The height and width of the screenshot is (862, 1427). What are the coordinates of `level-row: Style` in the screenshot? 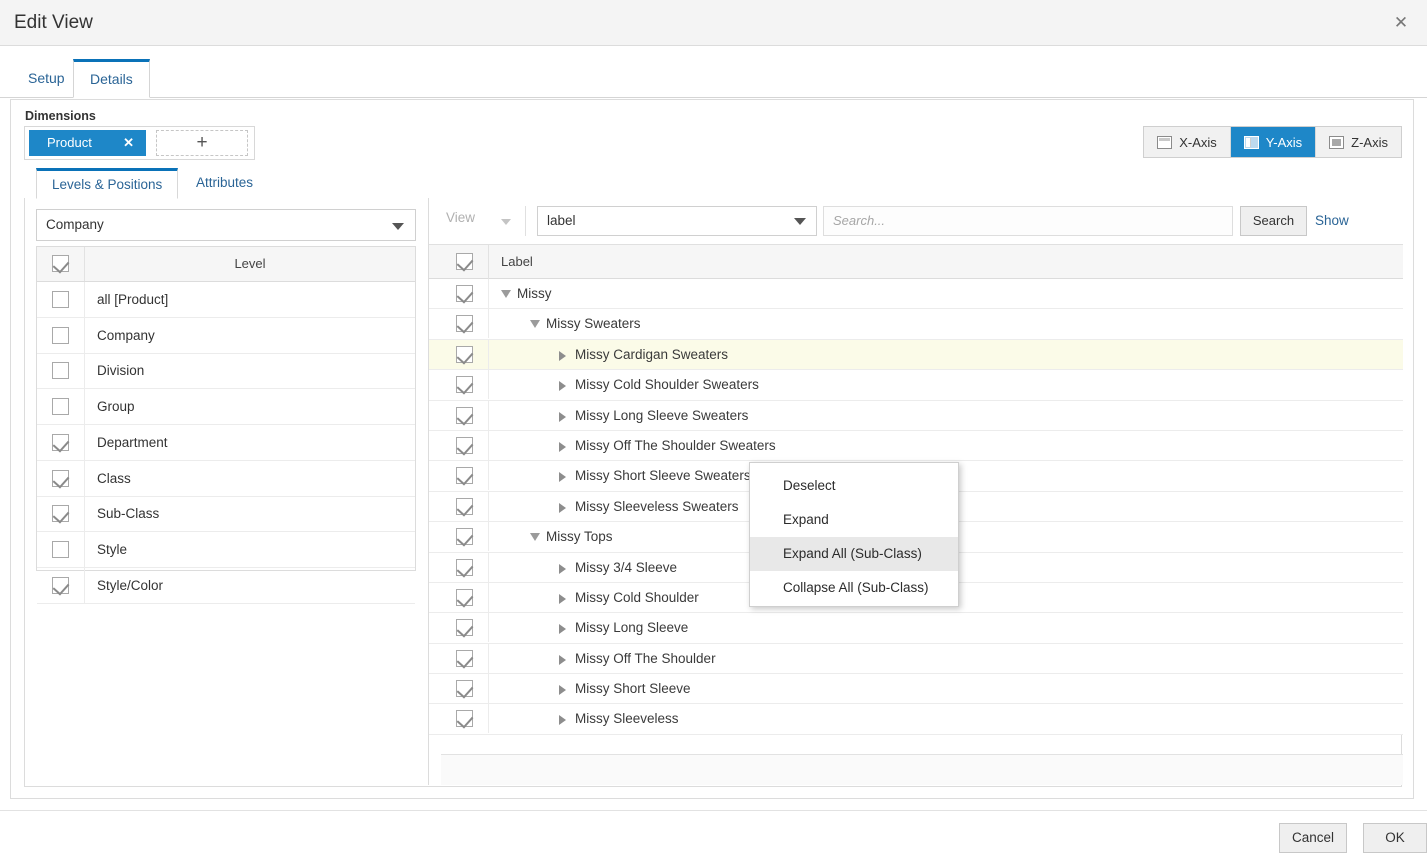 It's located at (226, 549).